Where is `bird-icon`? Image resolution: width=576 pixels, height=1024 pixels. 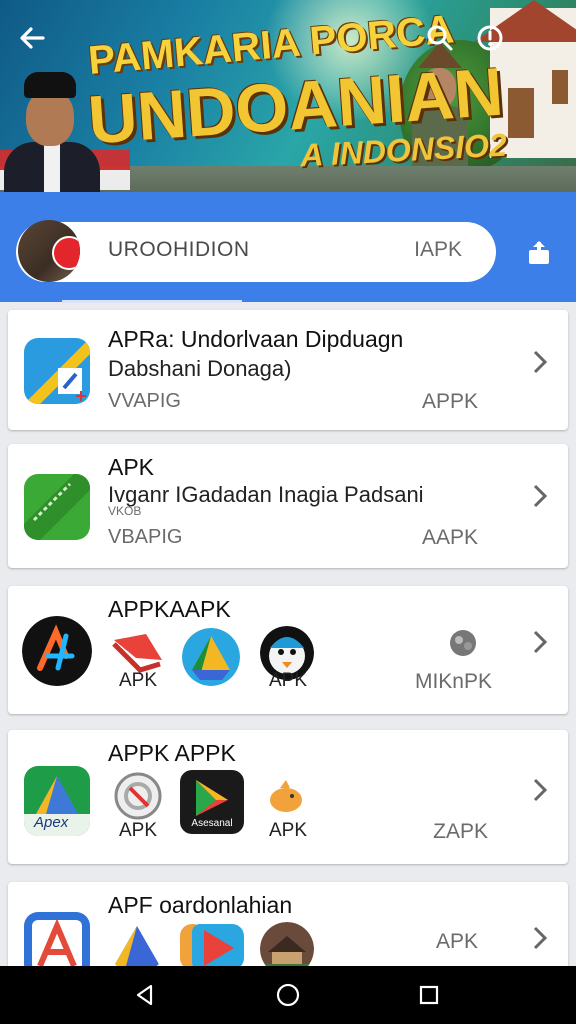
bird-icon is located at coordinates (286, 796).